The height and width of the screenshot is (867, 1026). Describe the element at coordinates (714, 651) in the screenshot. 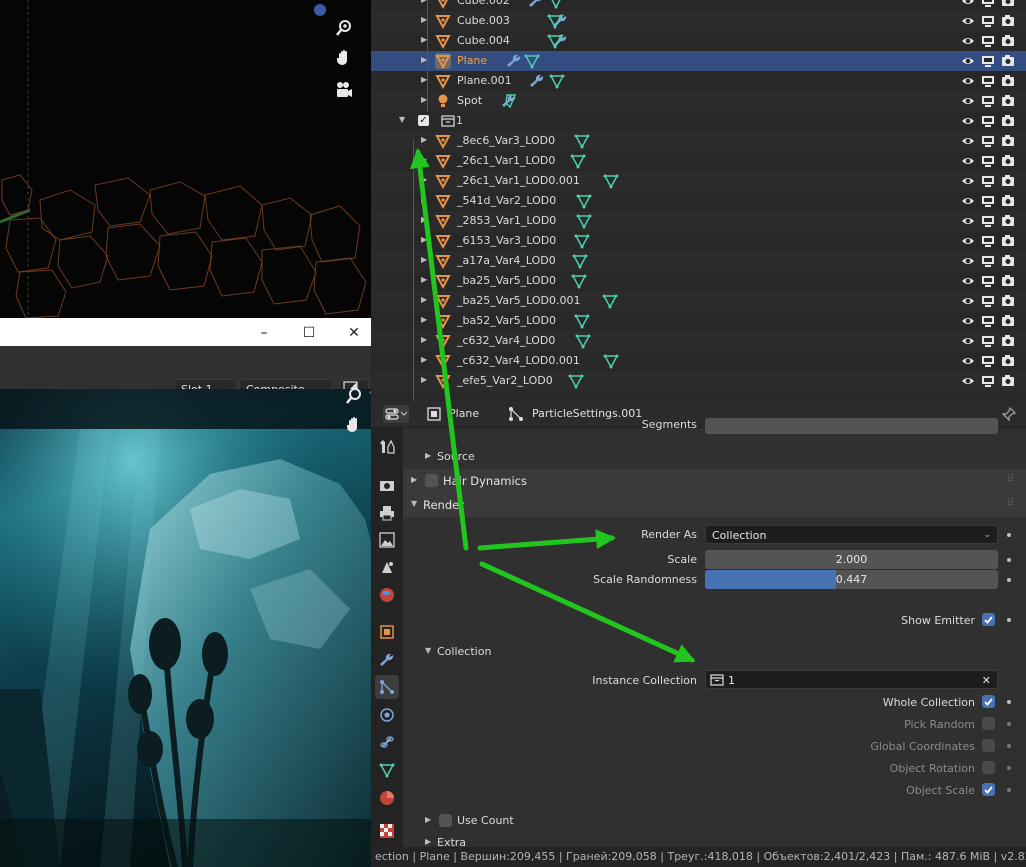

I see `collection-subpanel-header: ▼ Collection` at that location.